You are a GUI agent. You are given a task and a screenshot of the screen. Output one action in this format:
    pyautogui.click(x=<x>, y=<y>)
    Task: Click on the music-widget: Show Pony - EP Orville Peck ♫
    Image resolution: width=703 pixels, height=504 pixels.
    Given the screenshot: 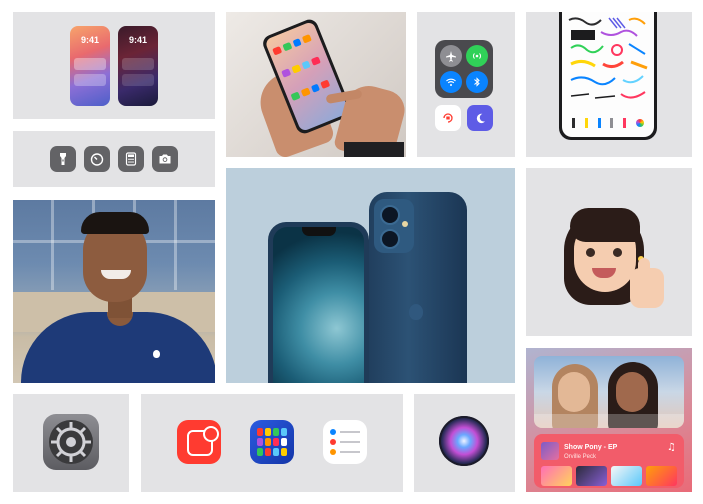 What is the action you would take?
    pyautogui.click(x=609, y=461)
    